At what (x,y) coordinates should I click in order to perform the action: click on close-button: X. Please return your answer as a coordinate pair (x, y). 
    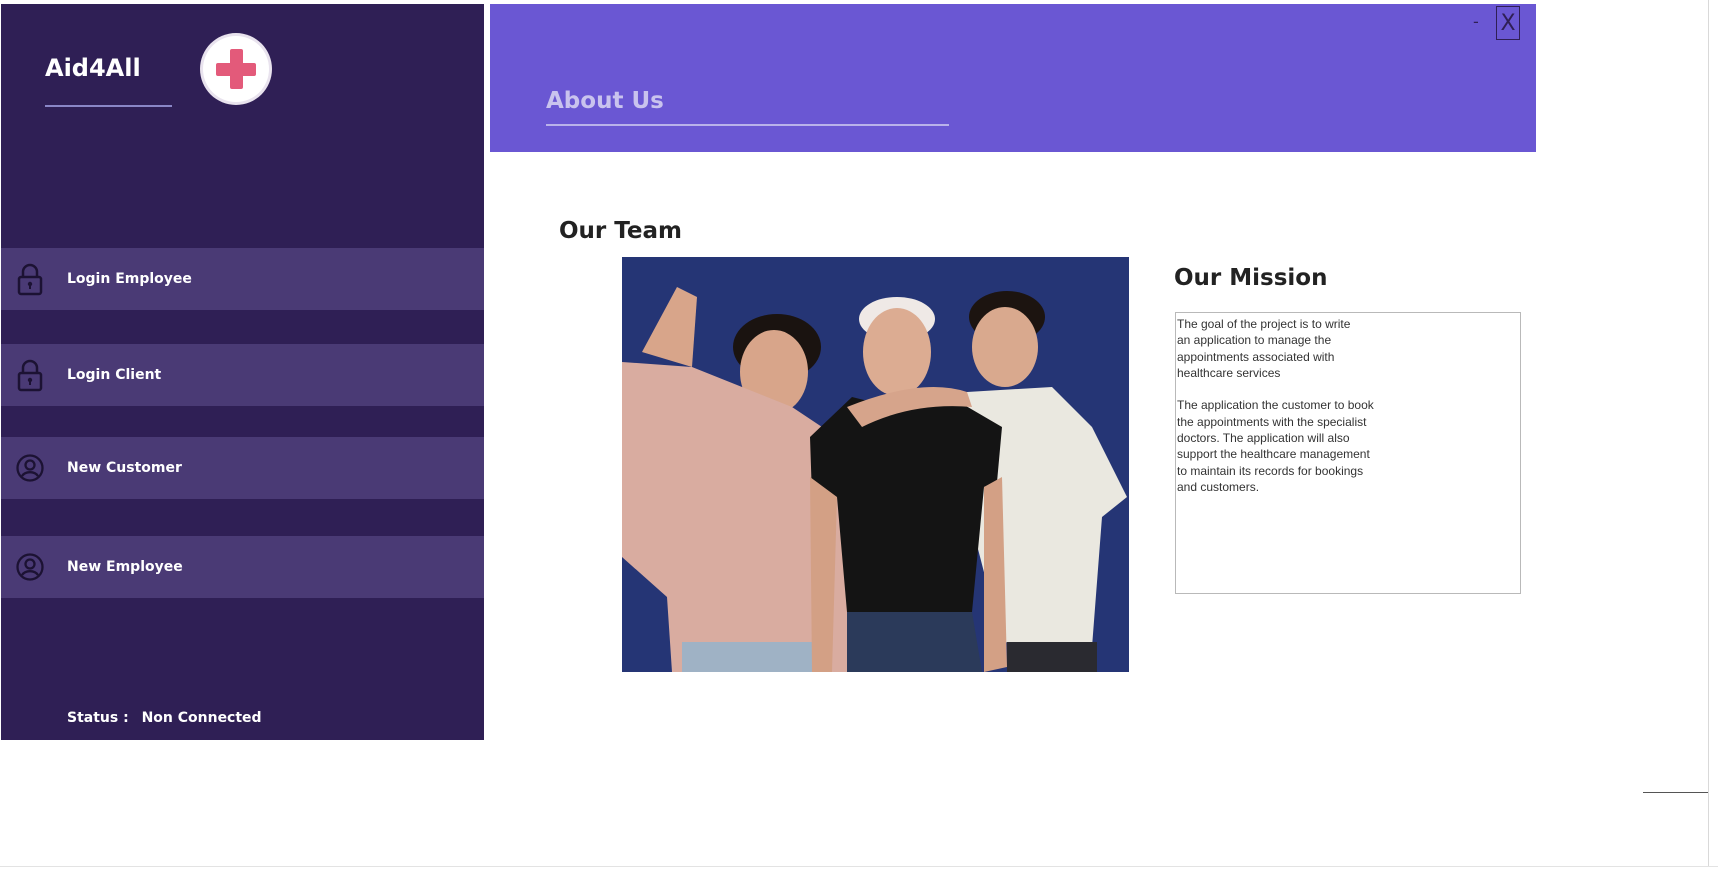
    Looking at the image, I should click on (1508, 23).